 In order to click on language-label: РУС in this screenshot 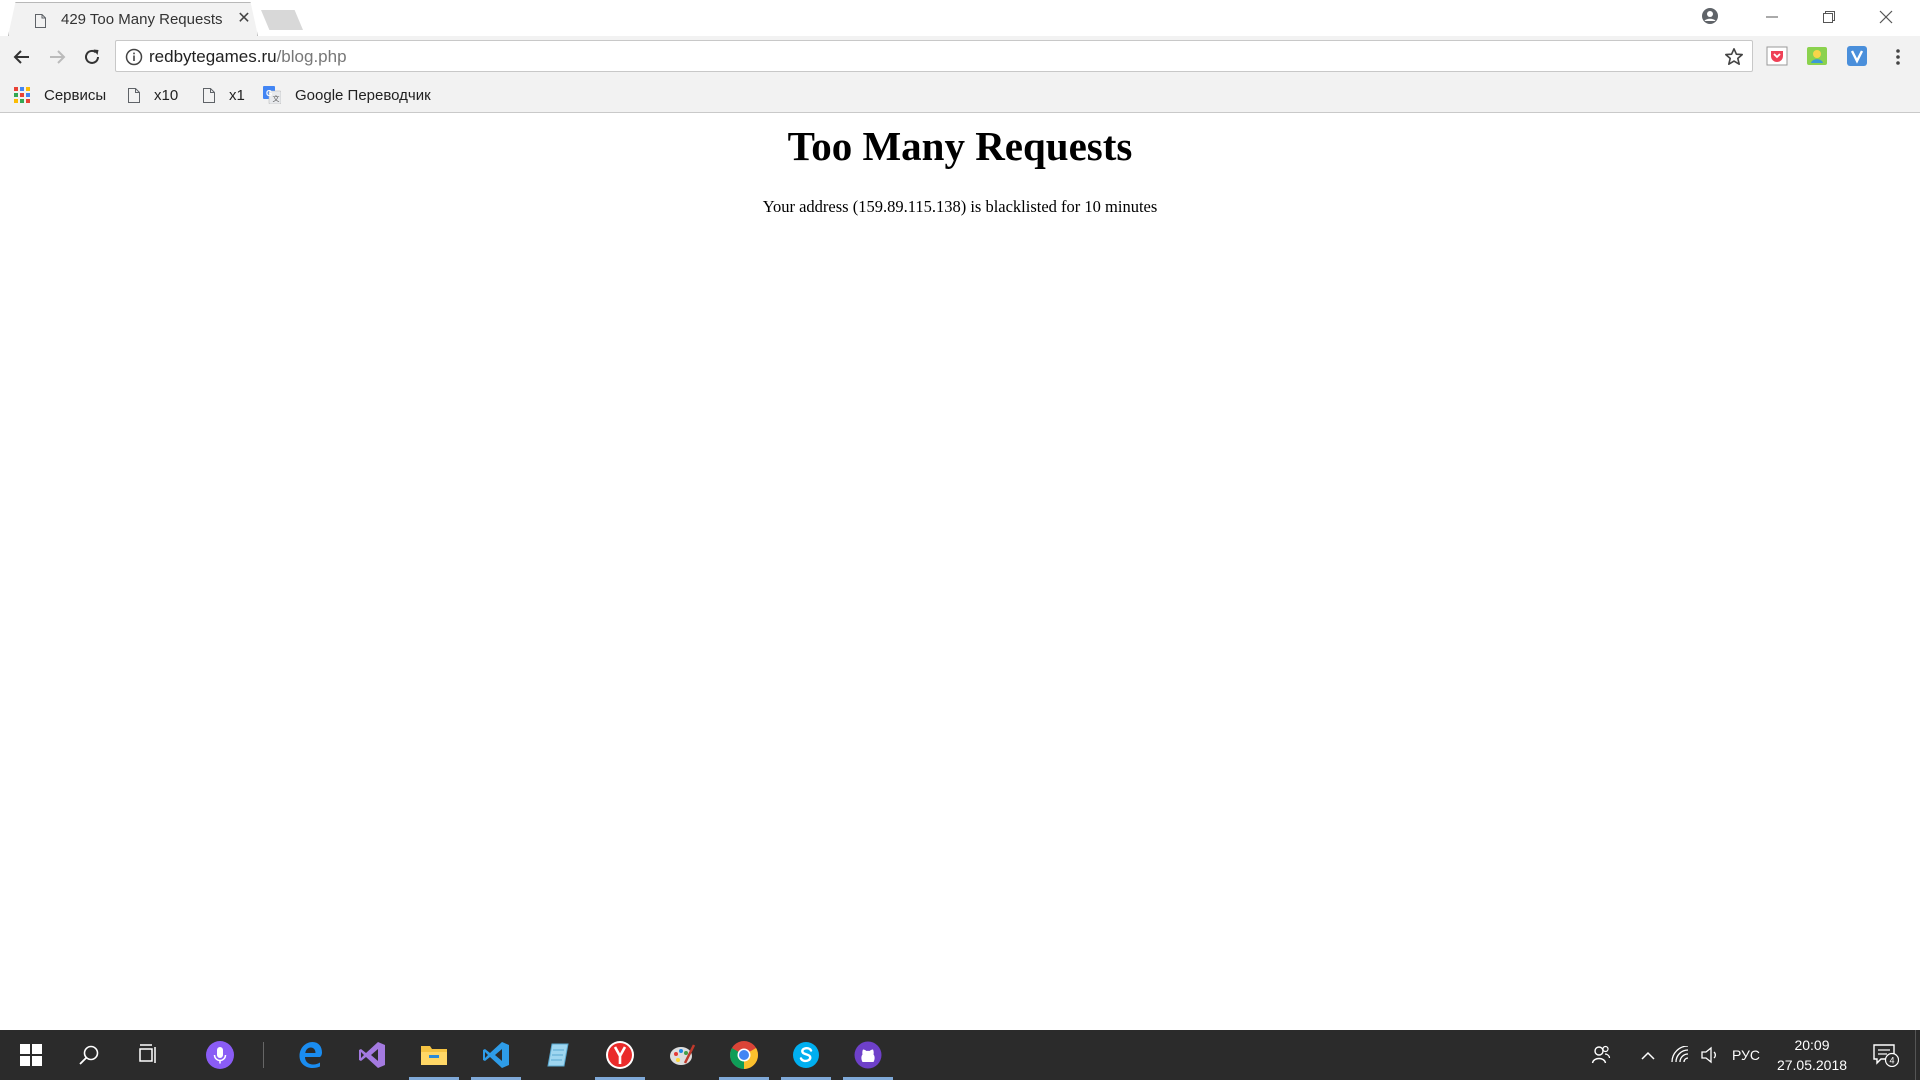, I will do `click(1746, 1055)`.